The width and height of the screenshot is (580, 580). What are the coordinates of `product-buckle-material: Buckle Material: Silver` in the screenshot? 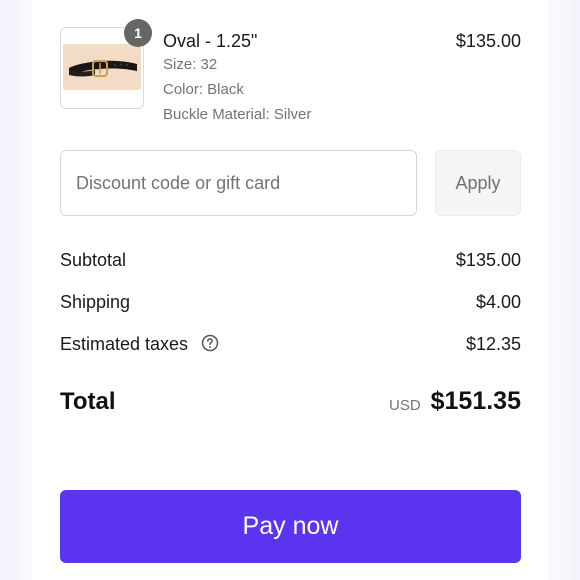 It's located at (237, 114).